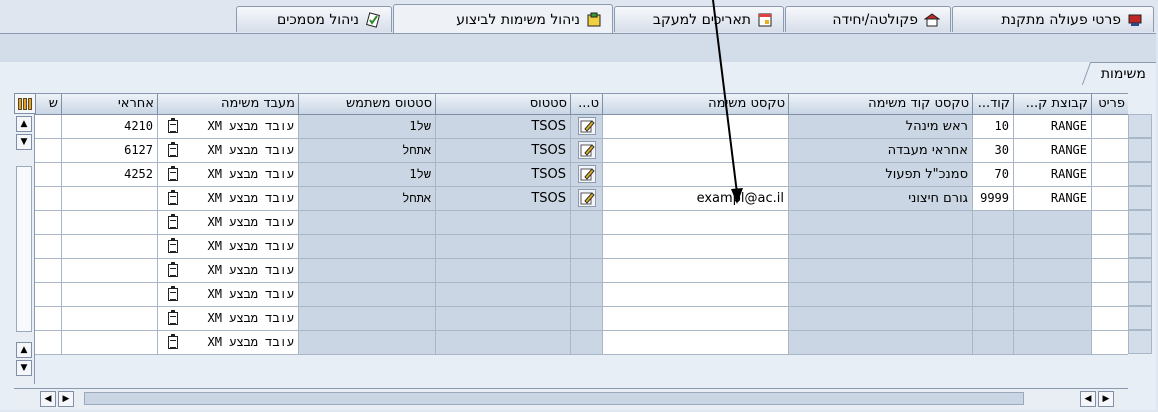 This screenshot has height=412, width=1158. Describe the element at coordinates (695, 199) in the screenshot. I see `cell-task-text: exampl@ac.il` at that location.